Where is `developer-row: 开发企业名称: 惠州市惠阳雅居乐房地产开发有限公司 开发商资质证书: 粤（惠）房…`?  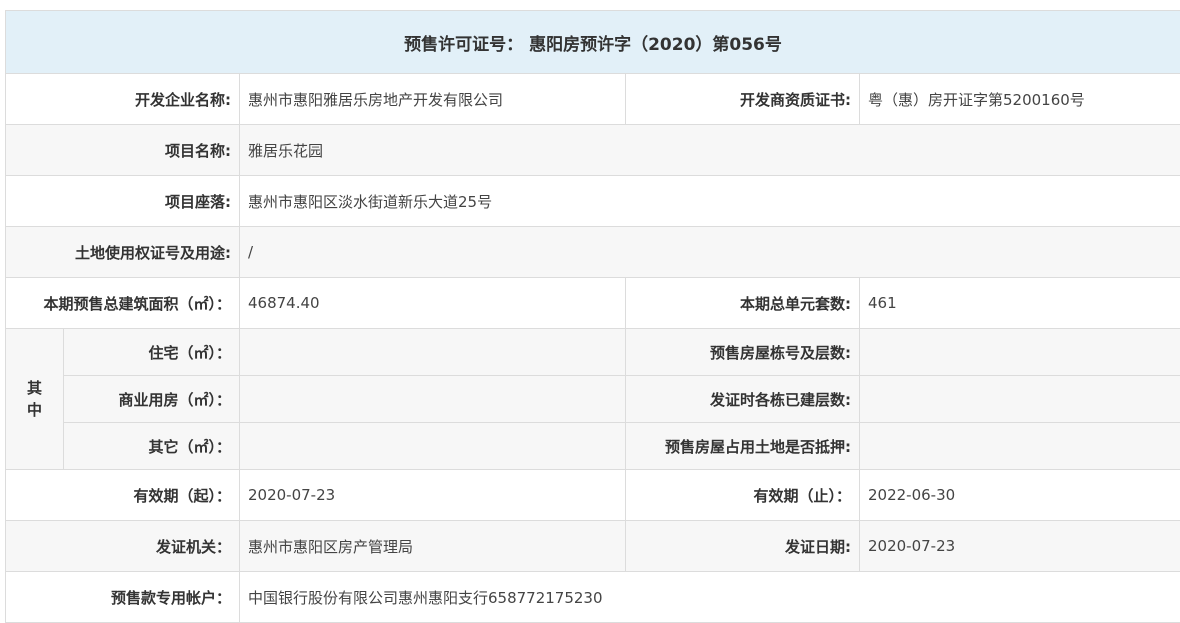
developer-row: 开发企业名称: 惠州市惠阳雅居乐房地产开发有限公司 开发商资质证书: 粤（惠）房… is located at coordinates (593, 99).